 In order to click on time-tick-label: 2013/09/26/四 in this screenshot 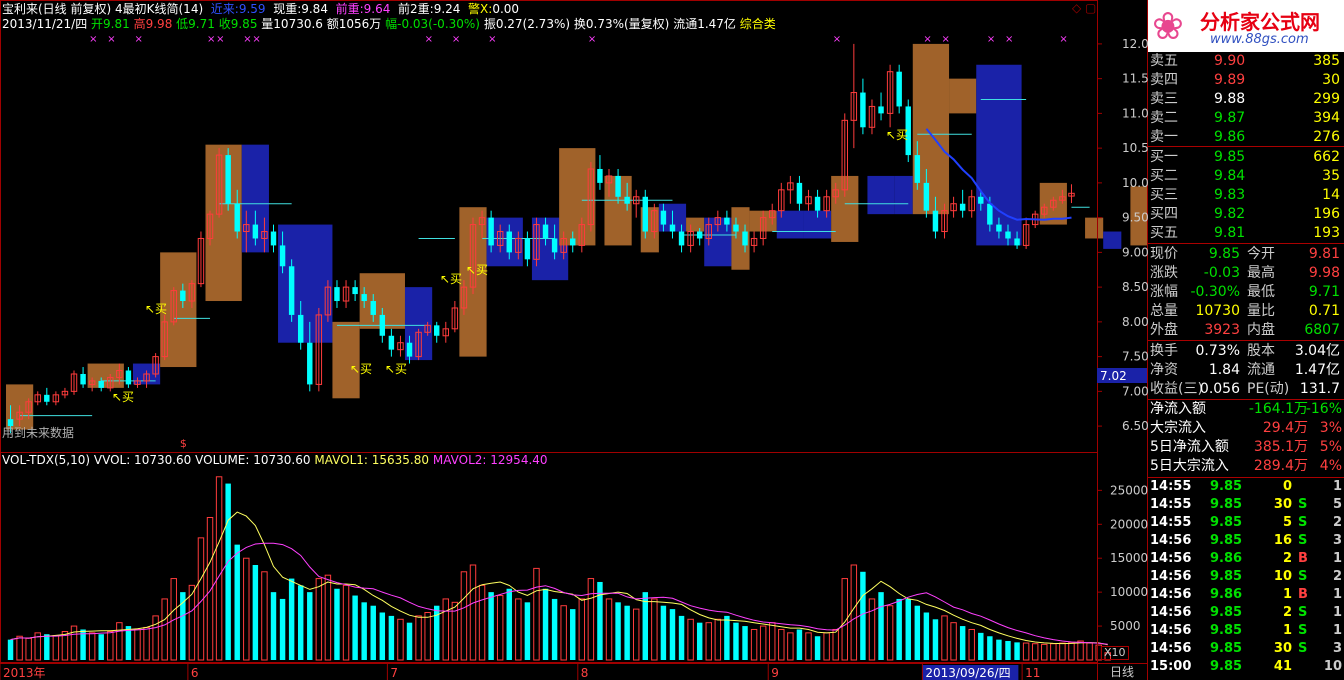, I will do `click(967, 673)`.